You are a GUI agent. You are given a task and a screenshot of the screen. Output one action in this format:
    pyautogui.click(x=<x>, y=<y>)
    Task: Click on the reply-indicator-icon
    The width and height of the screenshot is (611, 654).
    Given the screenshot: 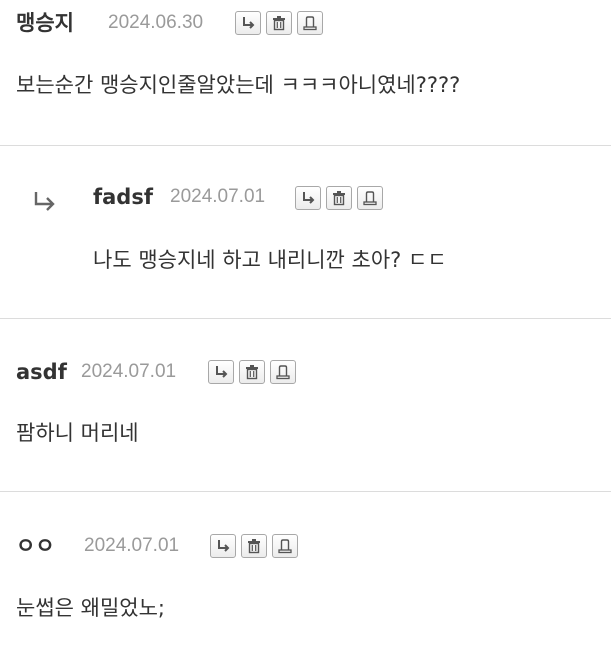 What is the action you would take?
    pyautogui.click(x=44, y=201)
    